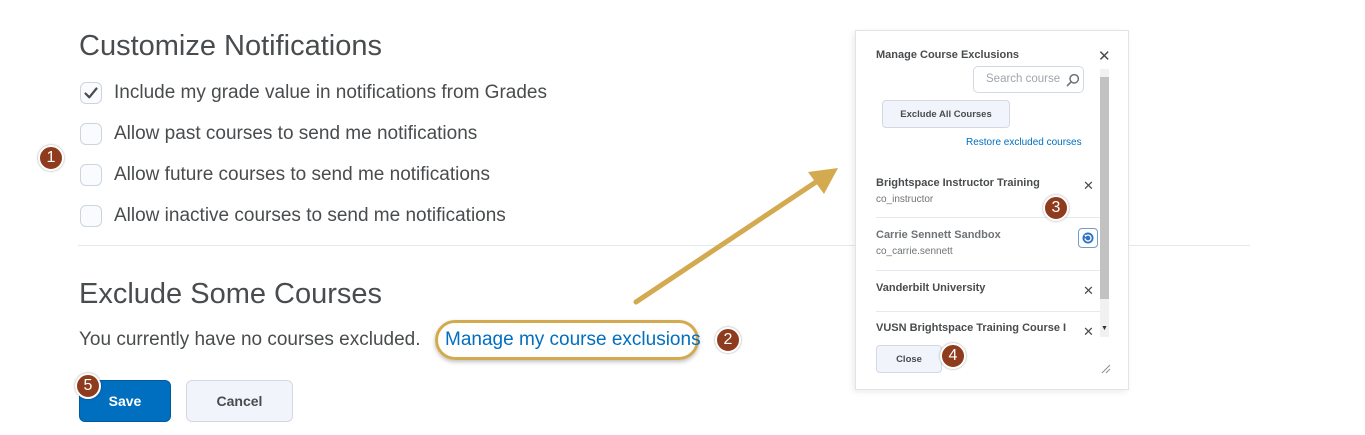  Describe the element at coordinates (914, 251) in the screenshot. I see `course-code: co_carrie.sennett` at that location.